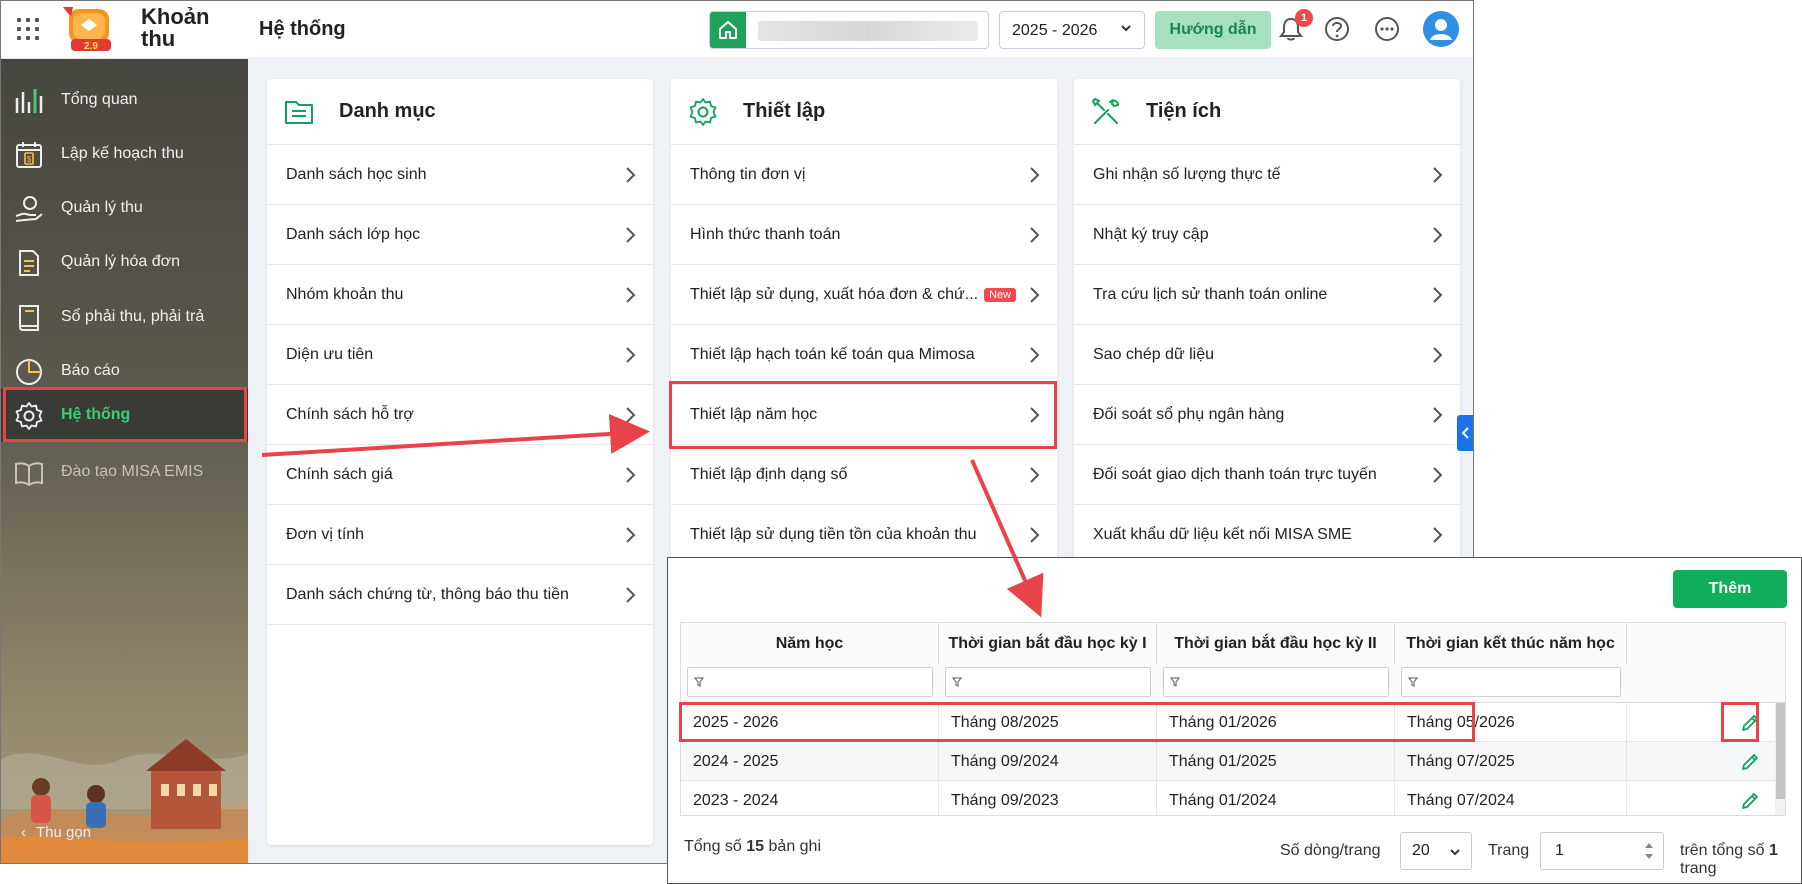 This screenshot has height=884, width=1802. Describe the element at coordinates (864, 112) in the screenshot. I see `settings-panel-header: Thiết lập` at that location.